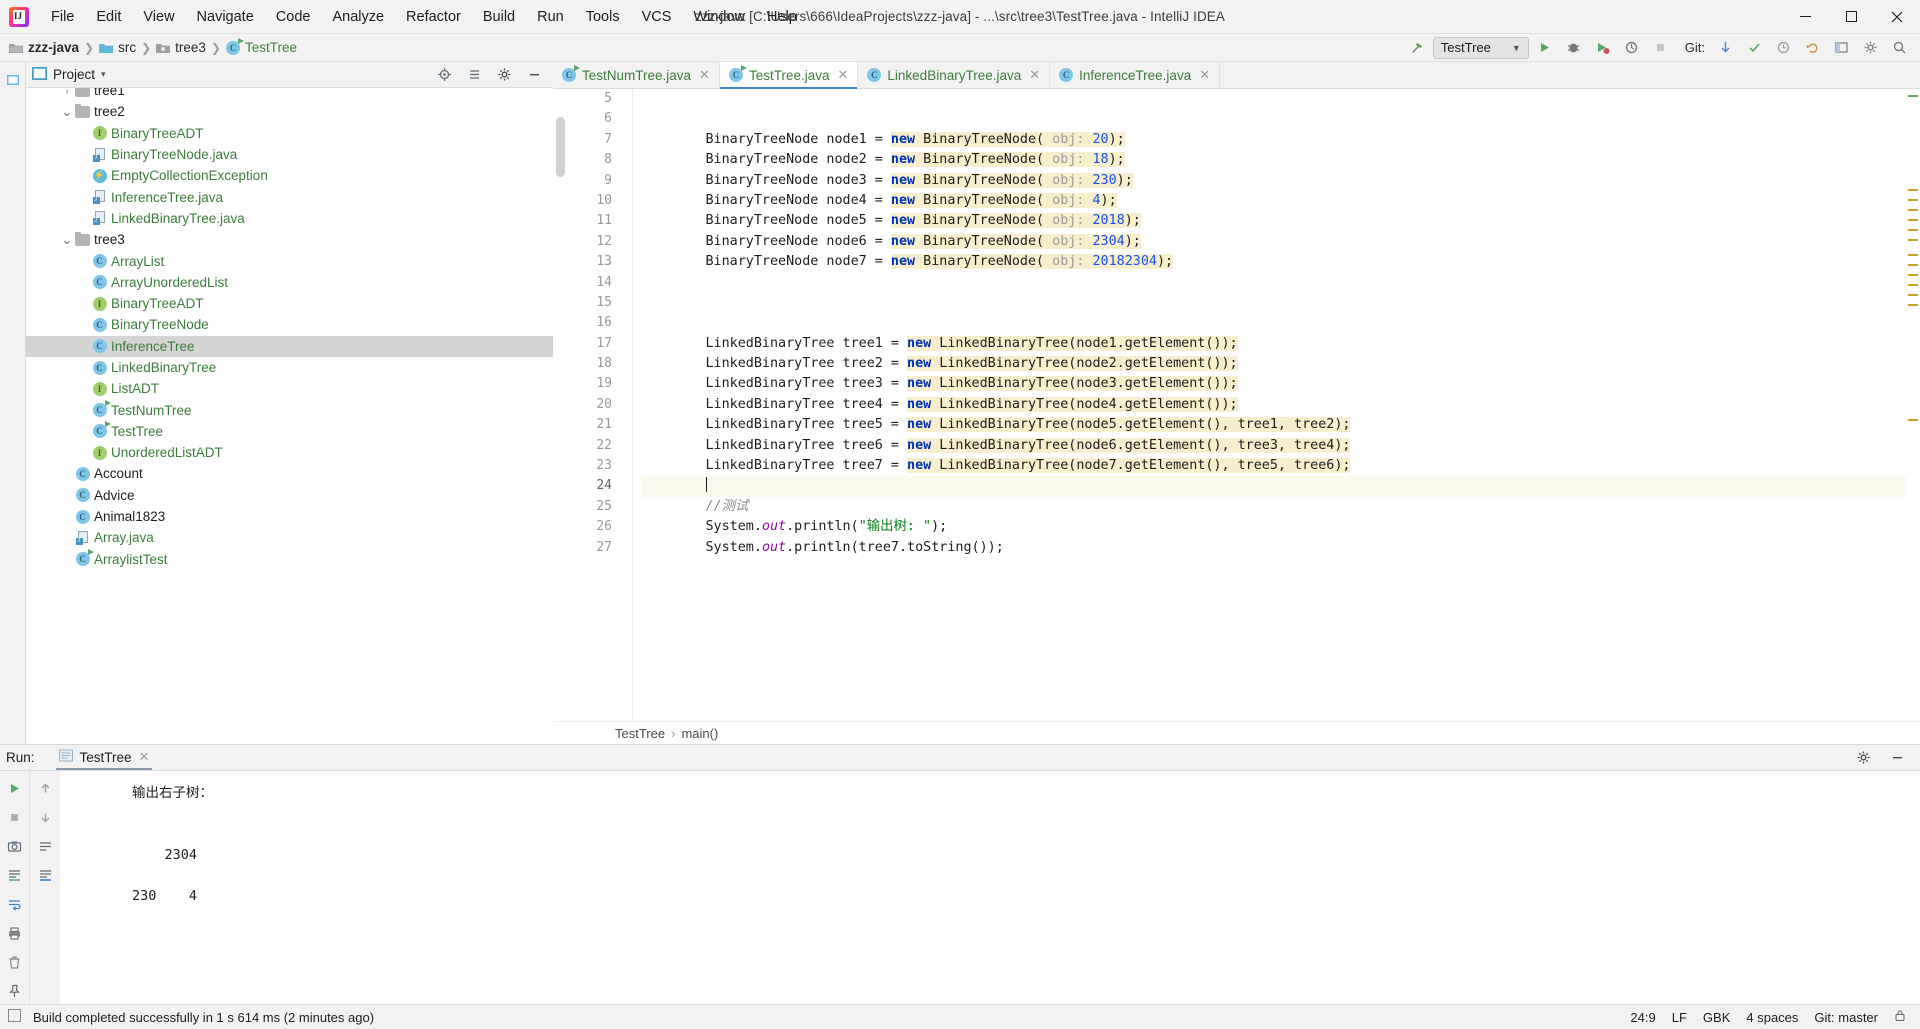  Describe the element at coordinates (782, 17) in the screenshot. I see `menu-help: Help` at that location.